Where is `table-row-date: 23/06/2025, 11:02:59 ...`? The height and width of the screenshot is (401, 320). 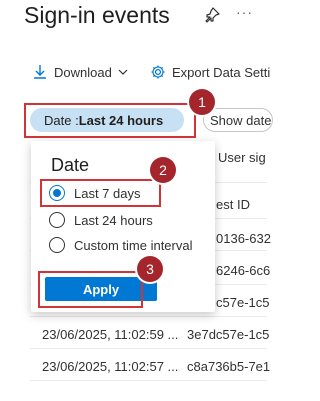
table-row-date: 23/06/2025, 11:02:59 ... is located at coordinates (110, 334).